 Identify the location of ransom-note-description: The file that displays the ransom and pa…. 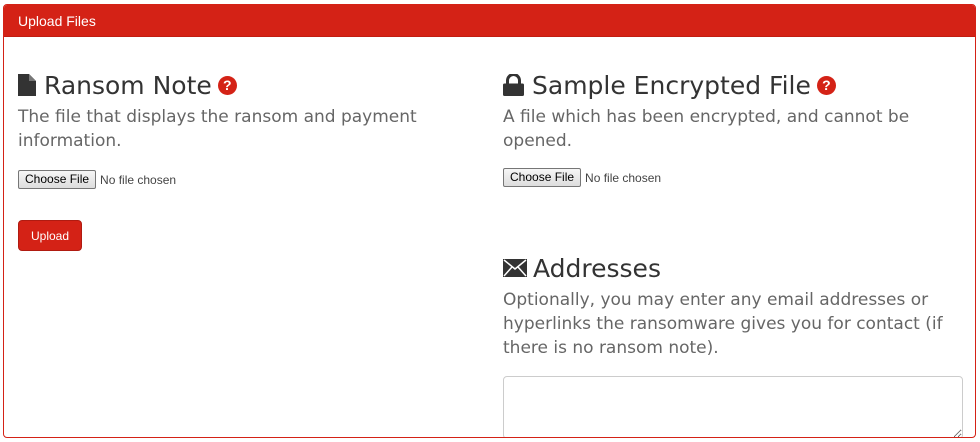
(217, 129).